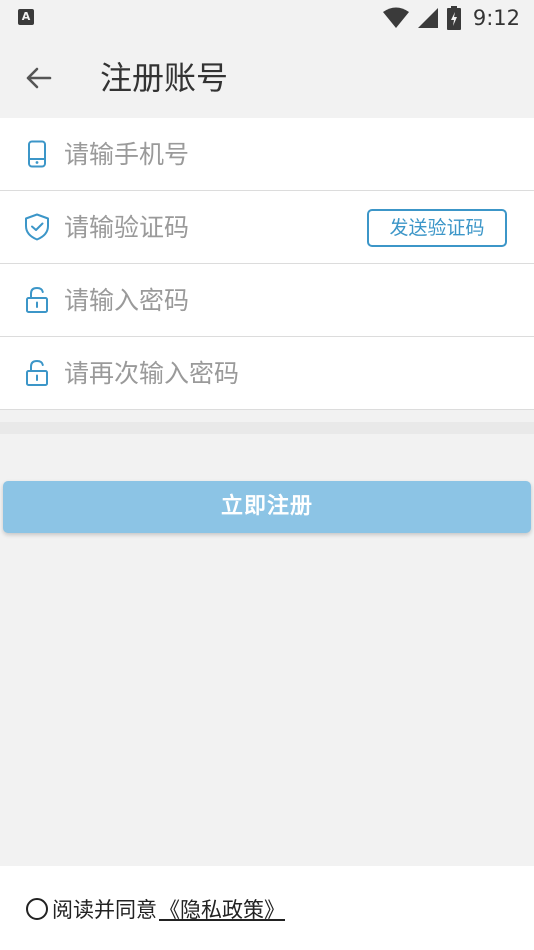 This screenshot has height=950, width=534. What do you see at coordinates (453, 18) in the screenshot?
I see `battery-icon` at bounding box center [453, 18].